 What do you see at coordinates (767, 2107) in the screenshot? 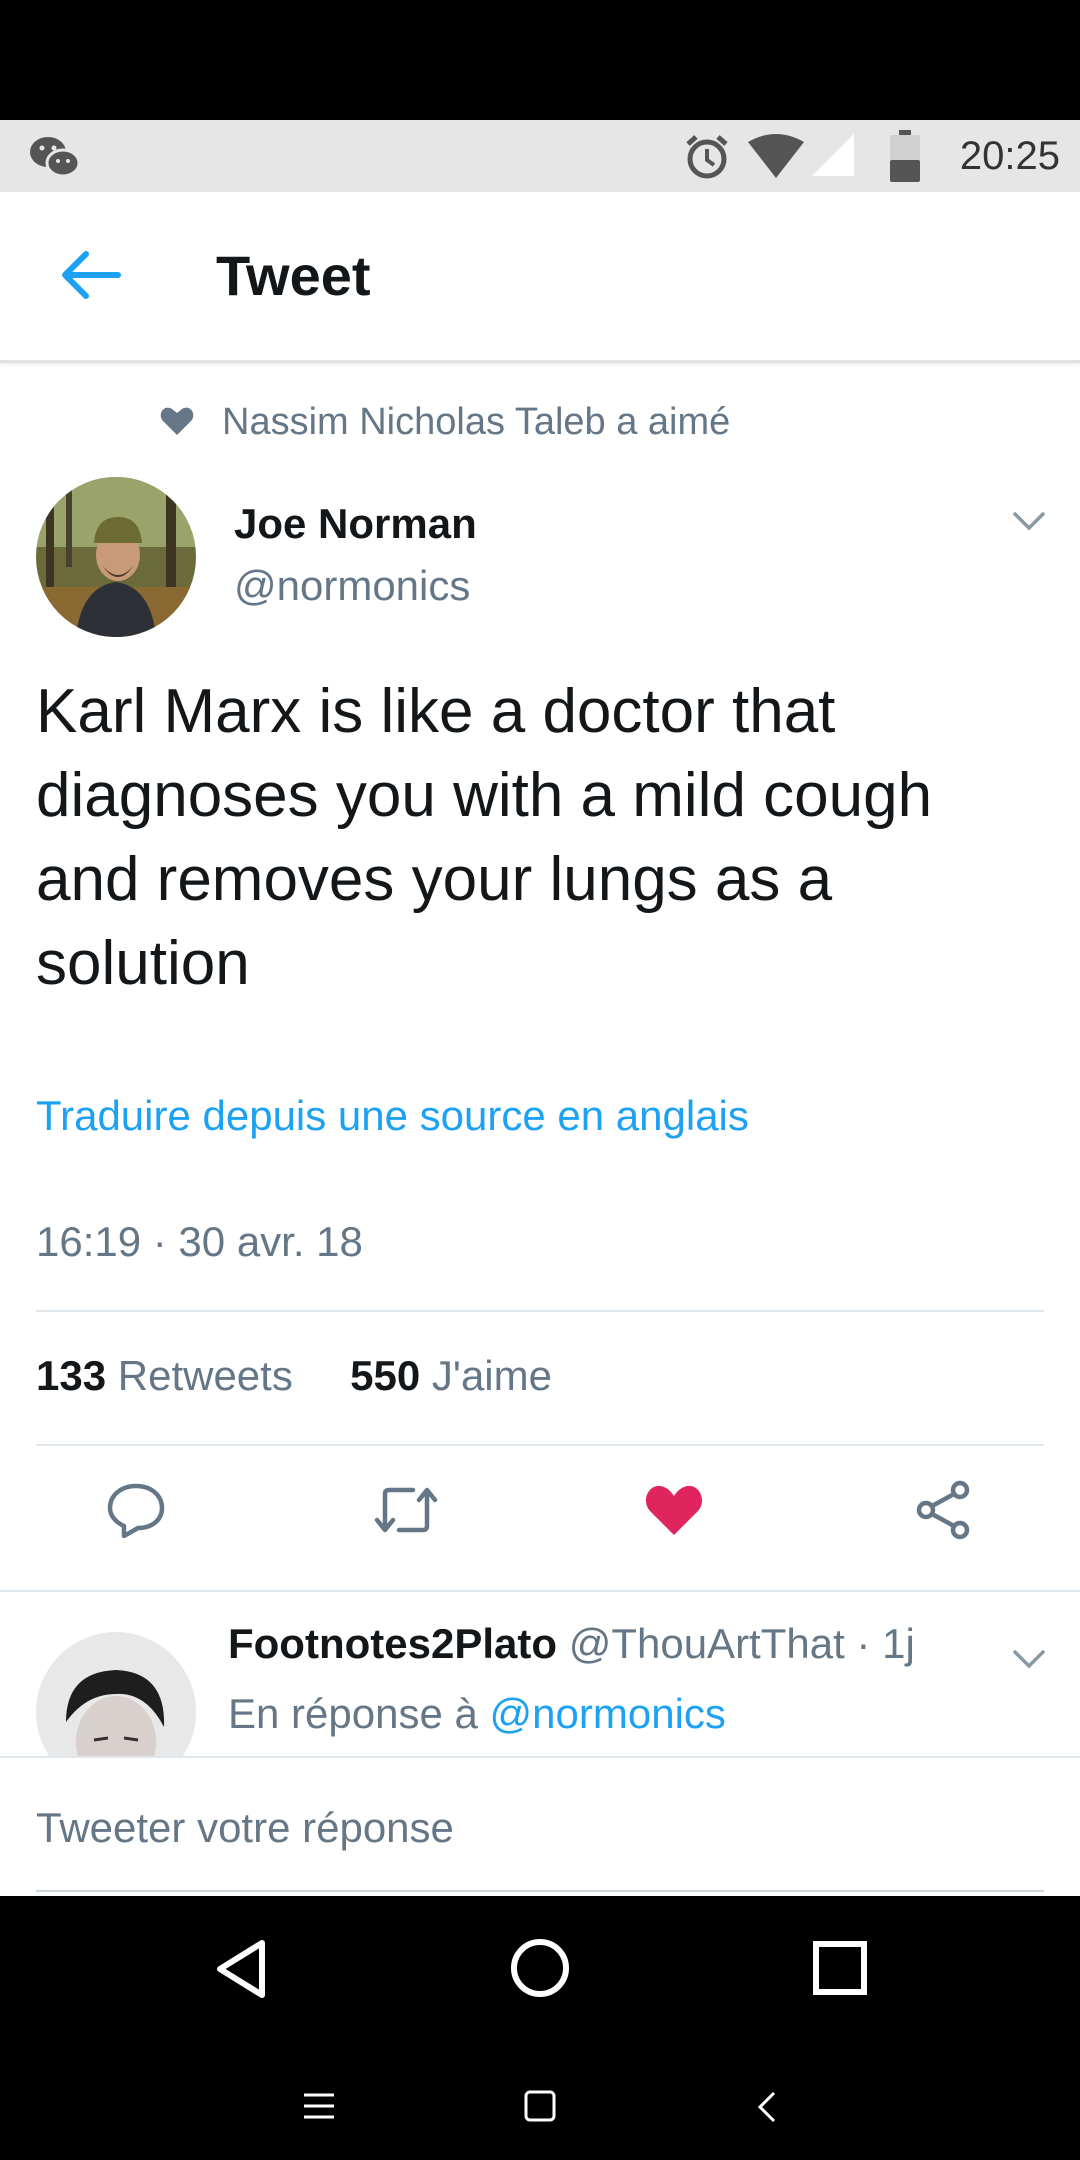
I see `back-chevron-icon` at bounding box center [767, 2107].